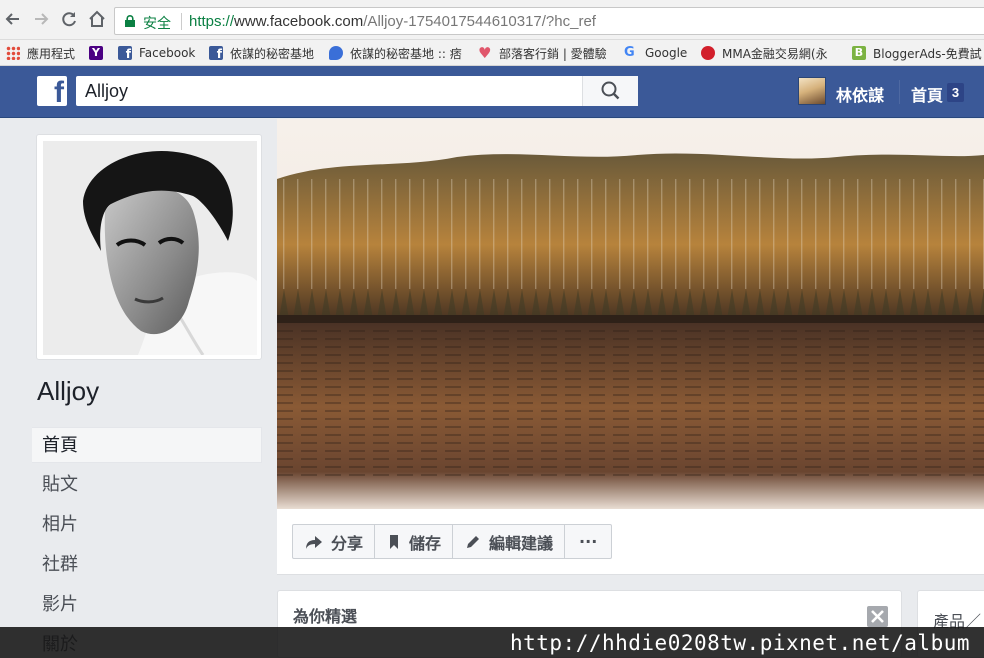 The width and height of the screenshot is (984, 658). Describe the element at coordinates (812, 91) in the screenshot. I see `avatar` at that location.